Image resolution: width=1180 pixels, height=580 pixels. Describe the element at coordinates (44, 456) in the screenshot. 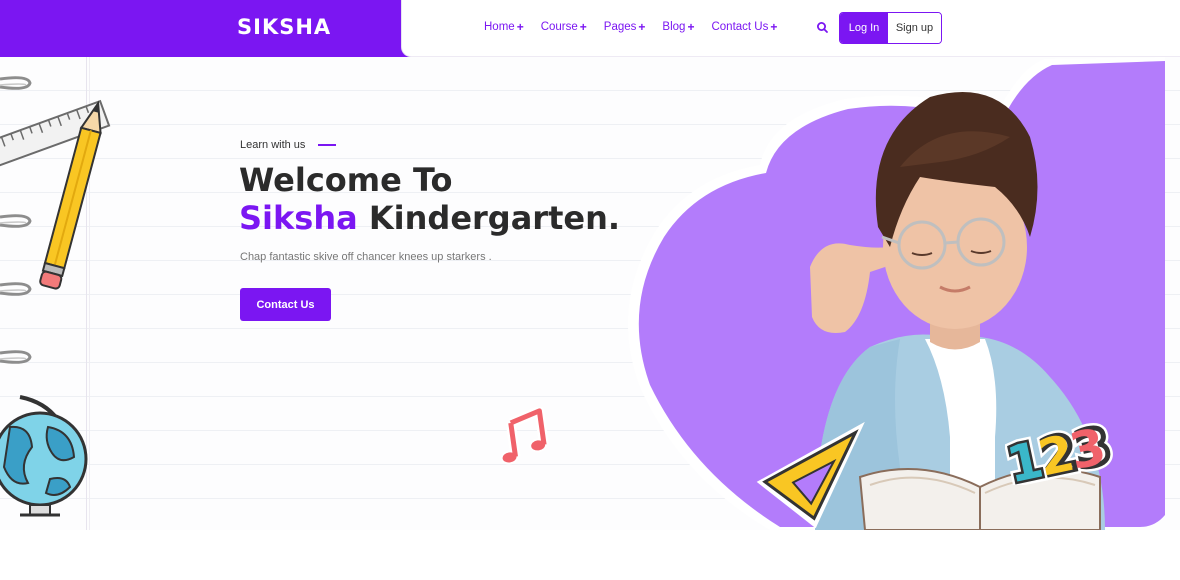

I see `globe-icon` at that location.